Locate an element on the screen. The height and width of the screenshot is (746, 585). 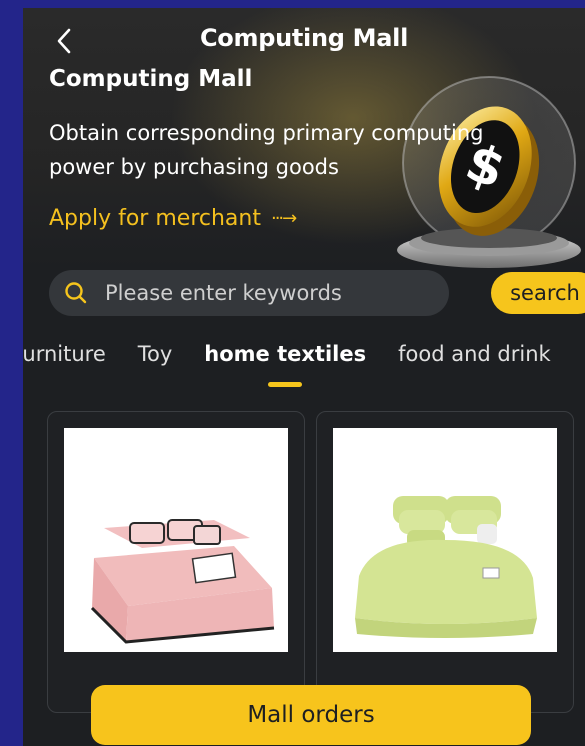
search-bar: search is located at coordinates (317, 294).